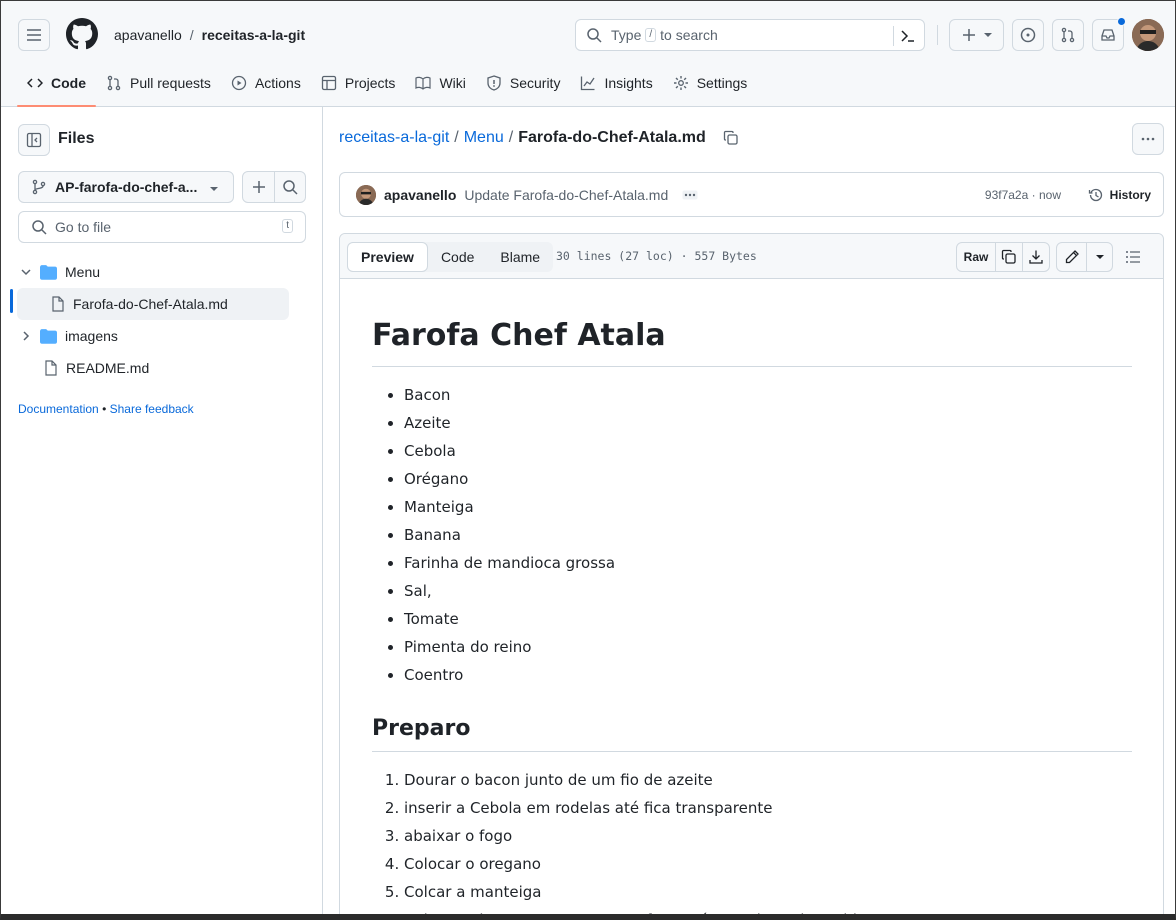 The width and height of the screenshot is (1176, 920). I want to click on commit-sha: 93f7a2a, so click(1006, 195).